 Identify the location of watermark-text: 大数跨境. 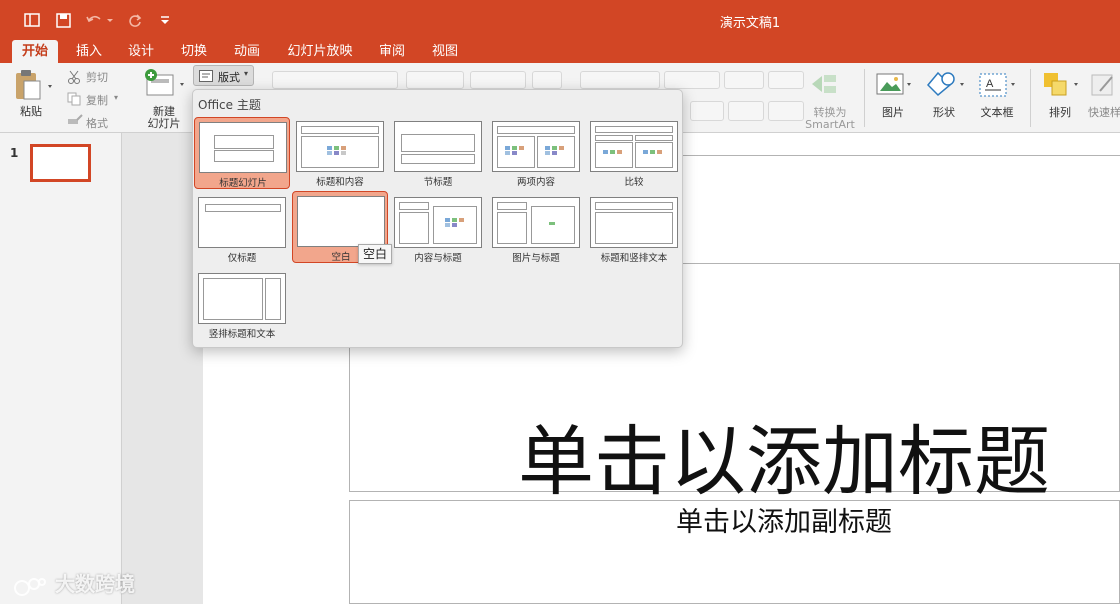
(94, 584).